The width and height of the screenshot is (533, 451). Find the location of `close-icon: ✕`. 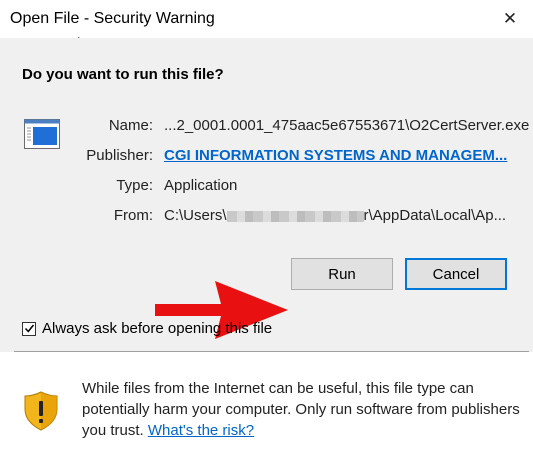

close-icon: ✕ is located at coordinates (510, 18).